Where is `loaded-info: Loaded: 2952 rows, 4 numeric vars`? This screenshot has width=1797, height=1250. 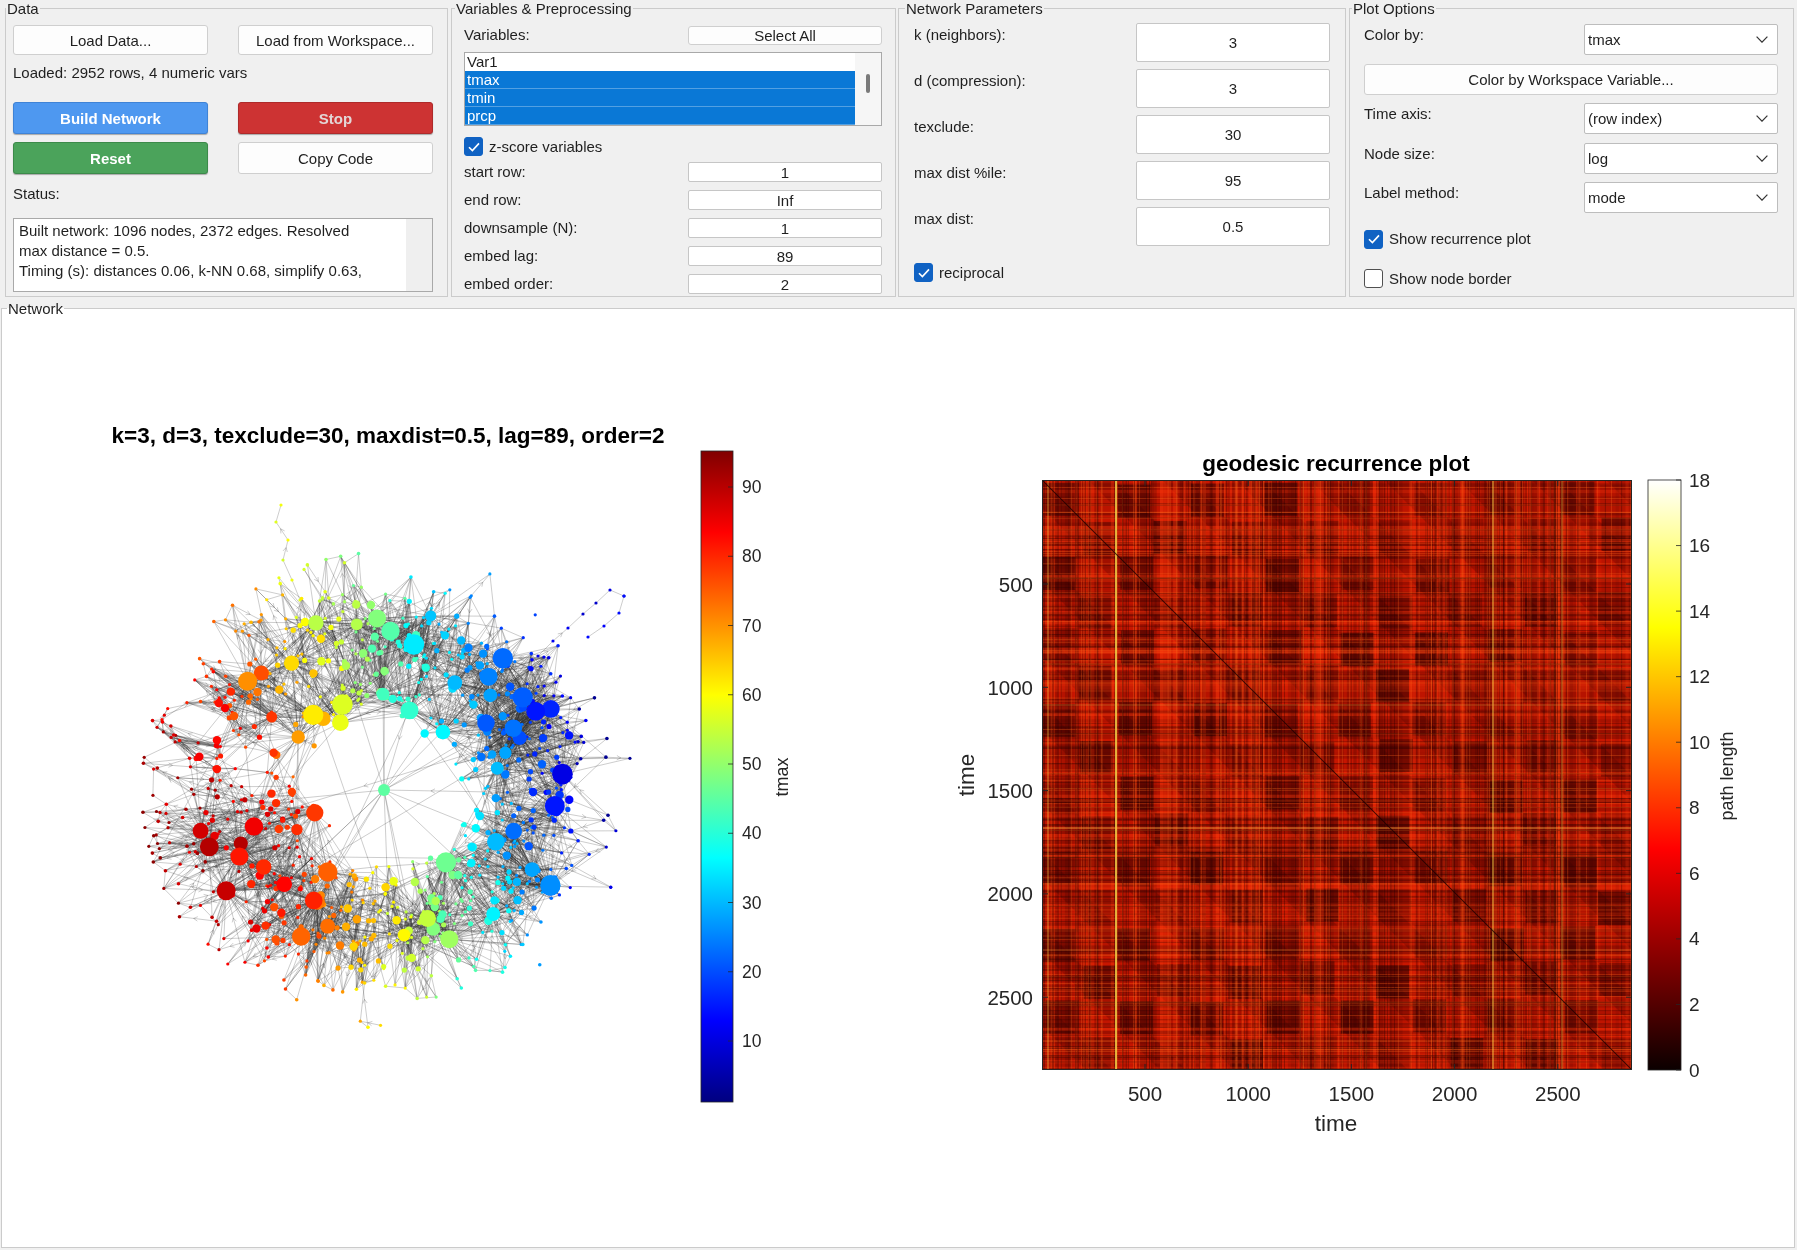
loaded-info: Loaded: 2952 rows, 4 numeric vars is located at coordinates (130, 73).